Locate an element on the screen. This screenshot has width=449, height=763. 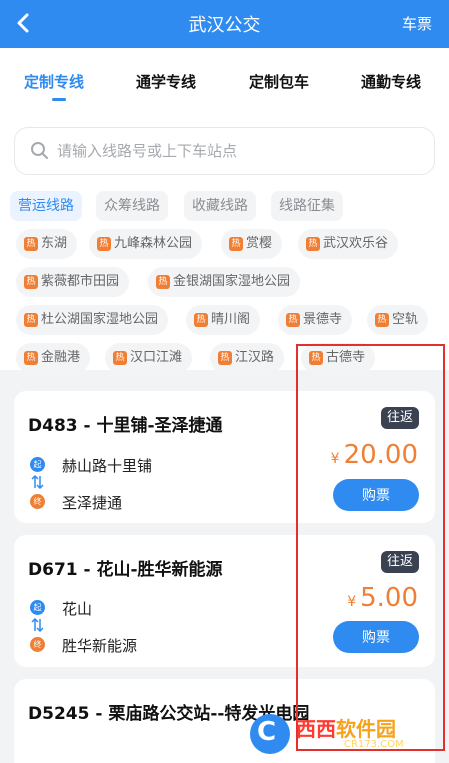
page-title: 武汉公交 is located at coordinates (224, 25).